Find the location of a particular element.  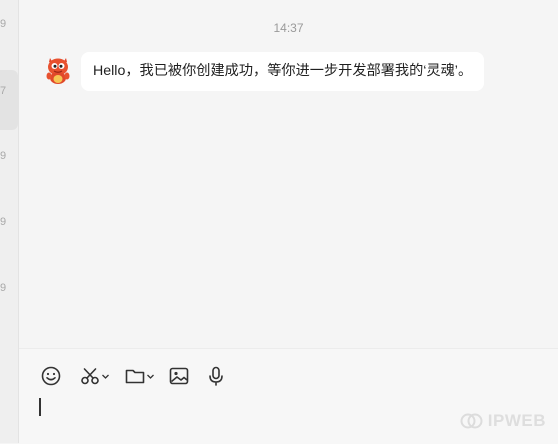

image-icon is located at coordinates (179, 376).